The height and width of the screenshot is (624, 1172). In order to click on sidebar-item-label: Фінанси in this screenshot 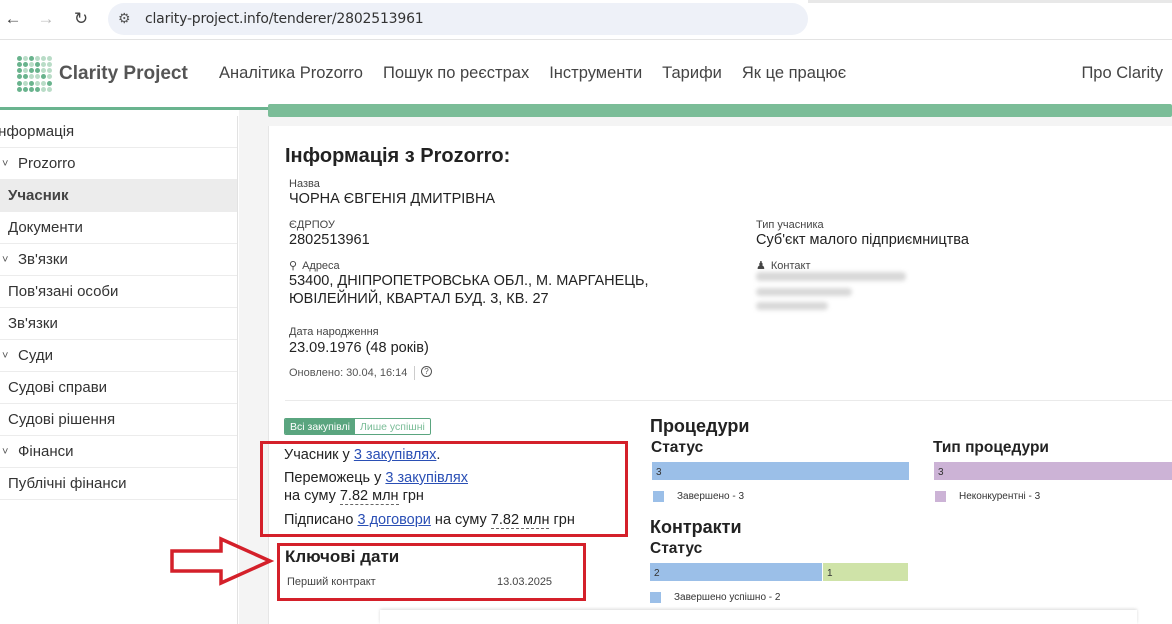, I will do `click(46, 451)`.